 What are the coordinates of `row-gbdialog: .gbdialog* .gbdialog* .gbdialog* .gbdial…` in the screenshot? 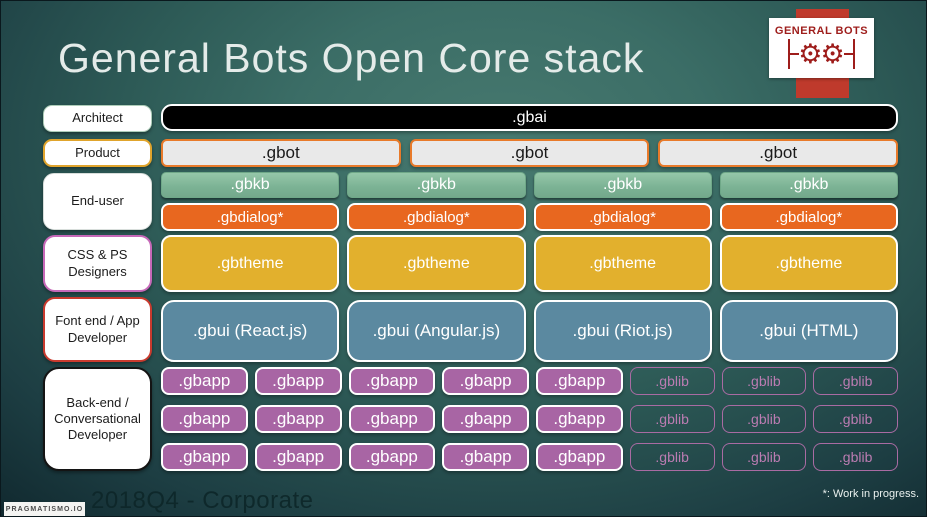 It's located at (529, 217).